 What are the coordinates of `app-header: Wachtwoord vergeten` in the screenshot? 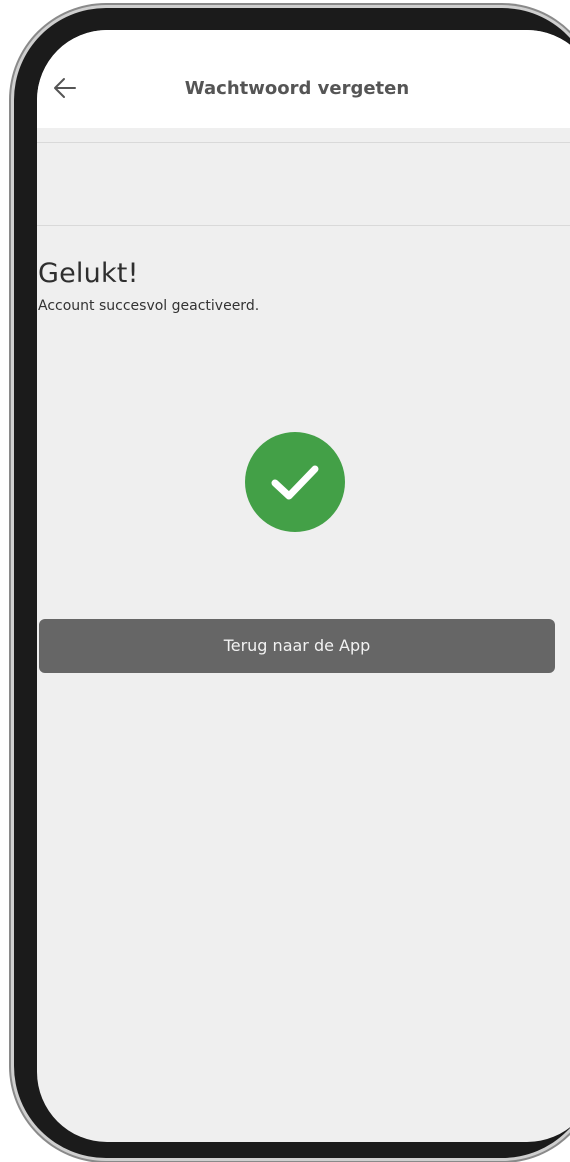 It's located at (303, 79).